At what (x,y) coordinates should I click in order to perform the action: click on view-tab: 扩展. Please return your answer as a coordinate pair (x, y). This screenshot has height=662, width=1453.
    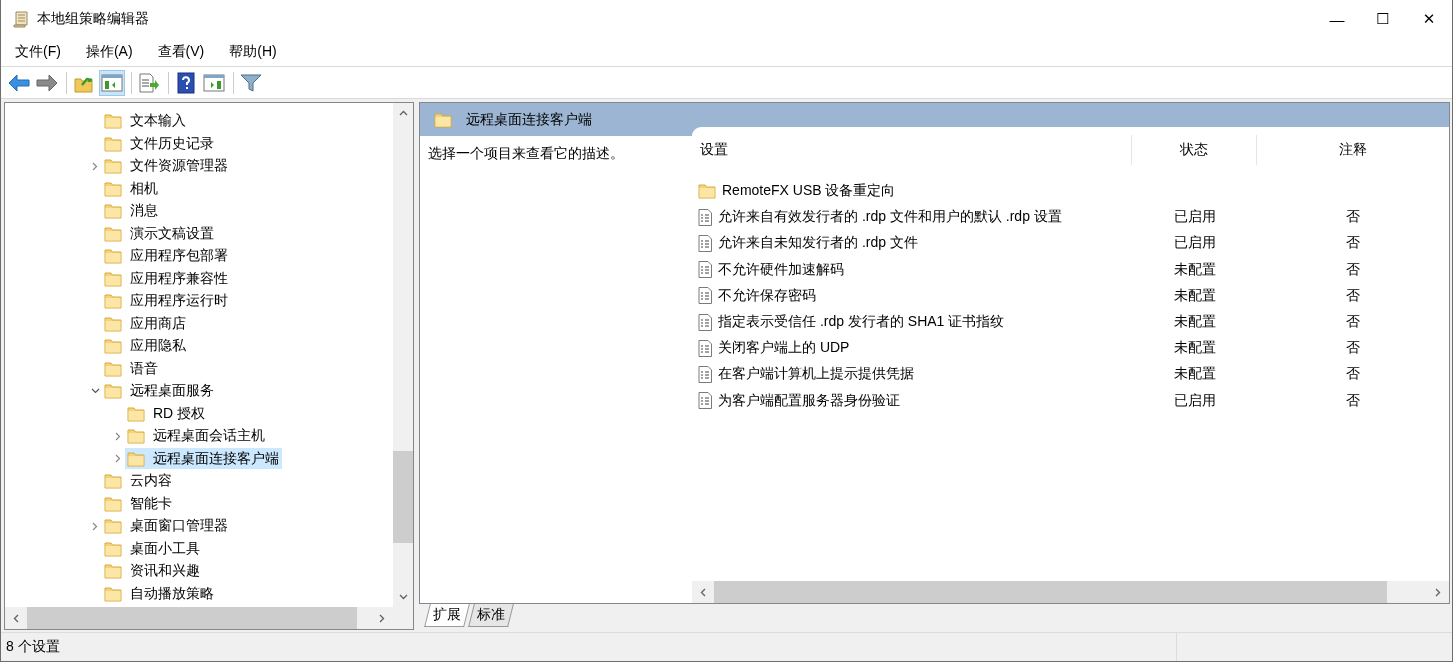
    Looking at the image, I should click on (447, 615).